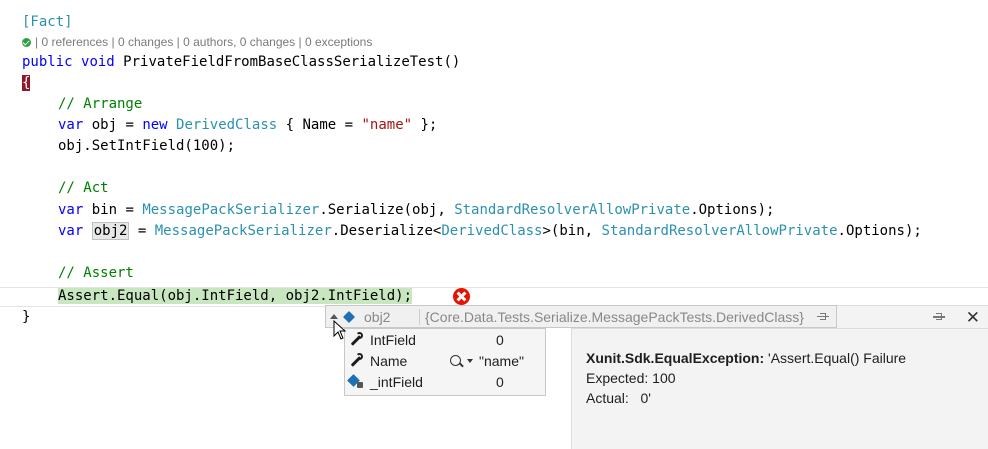 The width and height of the screenshot is (988, 449). I want to click on method-name: PrivateFieldFromBaseClassSerializeTest(), so click(292, 62).